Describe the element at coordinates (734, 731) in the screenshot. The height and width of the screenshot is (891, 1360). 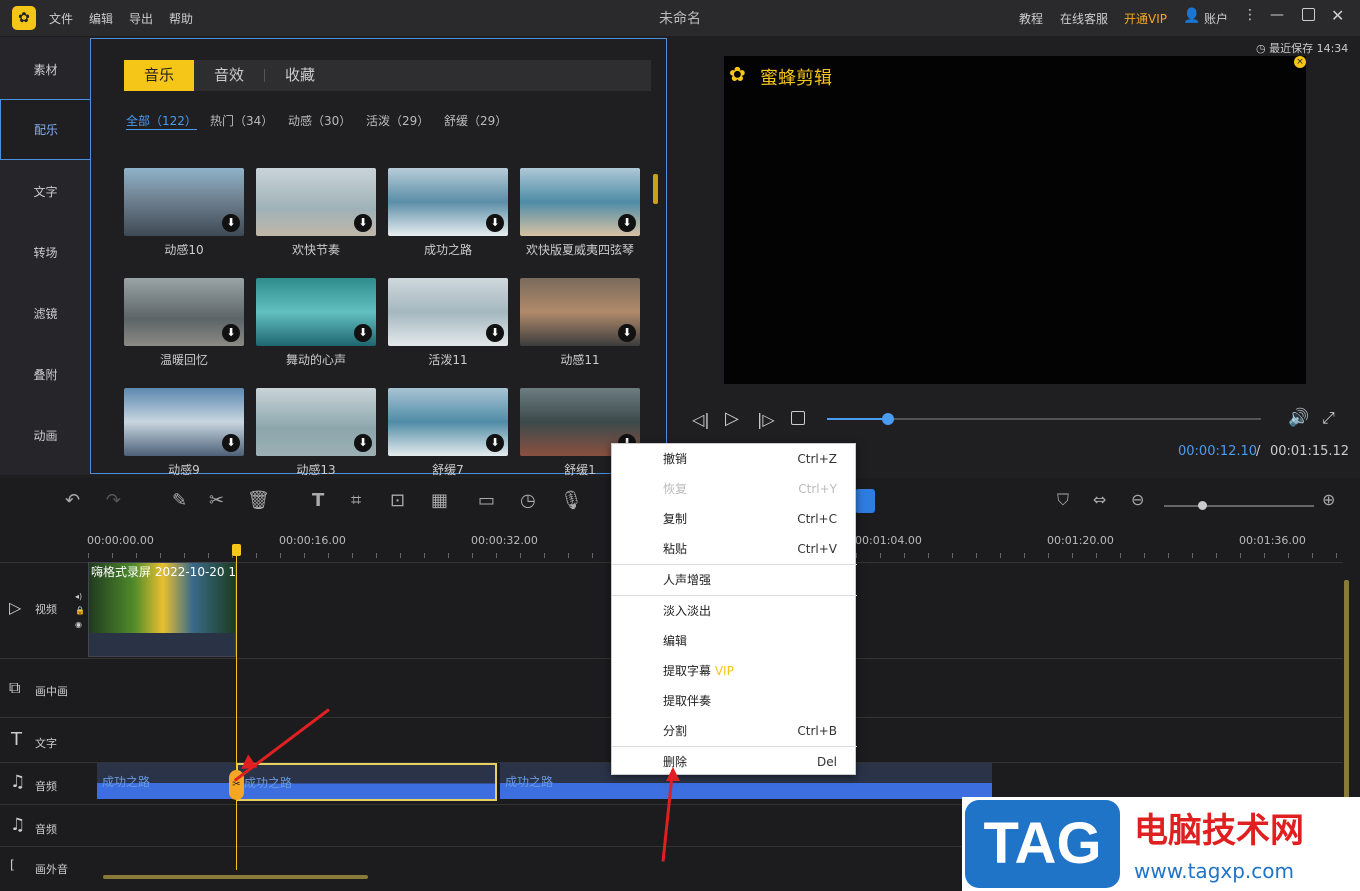
I see `menu-item-split: 分割 Ctrl+B` at that location.